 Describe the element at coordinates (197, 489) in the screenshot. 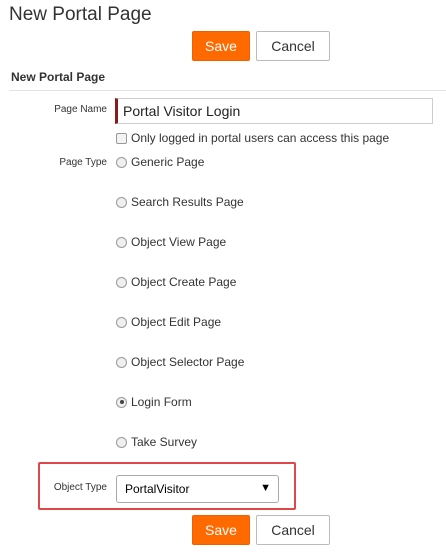

I see `object-type-select: PortalVisitor ▼` at that location.